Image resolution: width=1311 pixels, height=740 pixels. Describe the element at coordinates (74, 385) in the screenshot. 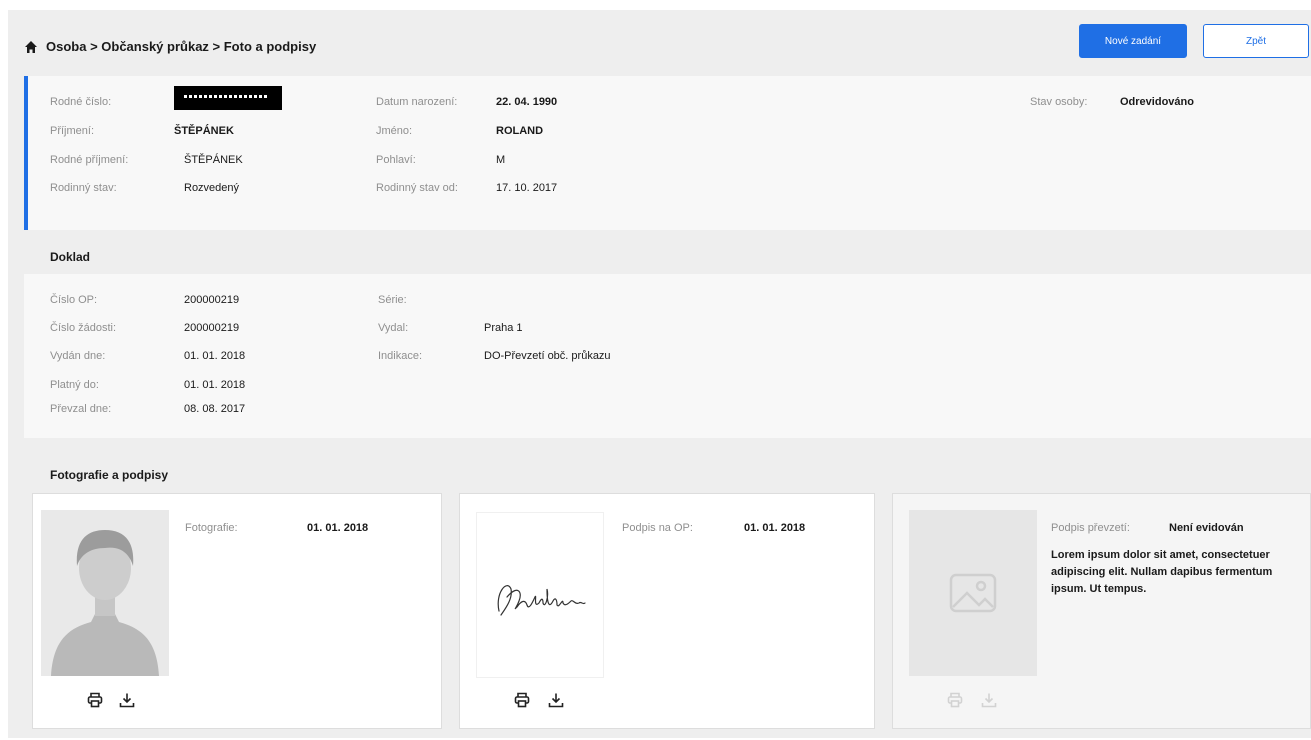

I see `platny-do-label: Platný do:` at that location.